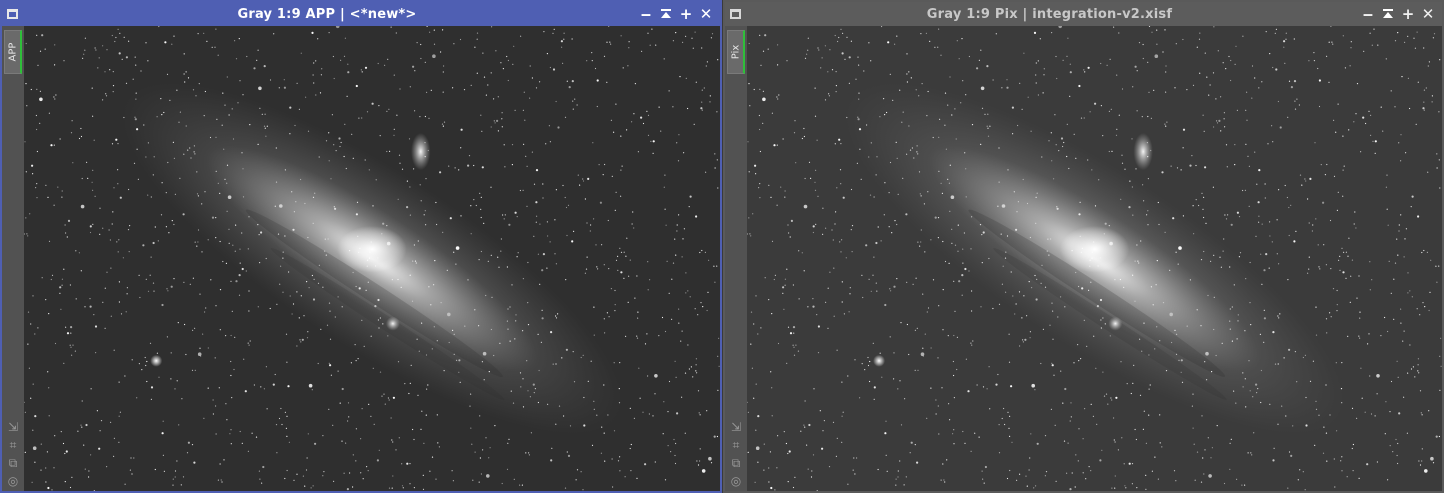 This screenshot has width=1444, height=493. What do you see at coordinates (327, 14) in the screenshot?
I see `window-title: Gray 1:9 APP | <*new*>` at bounding box center [327, 14].